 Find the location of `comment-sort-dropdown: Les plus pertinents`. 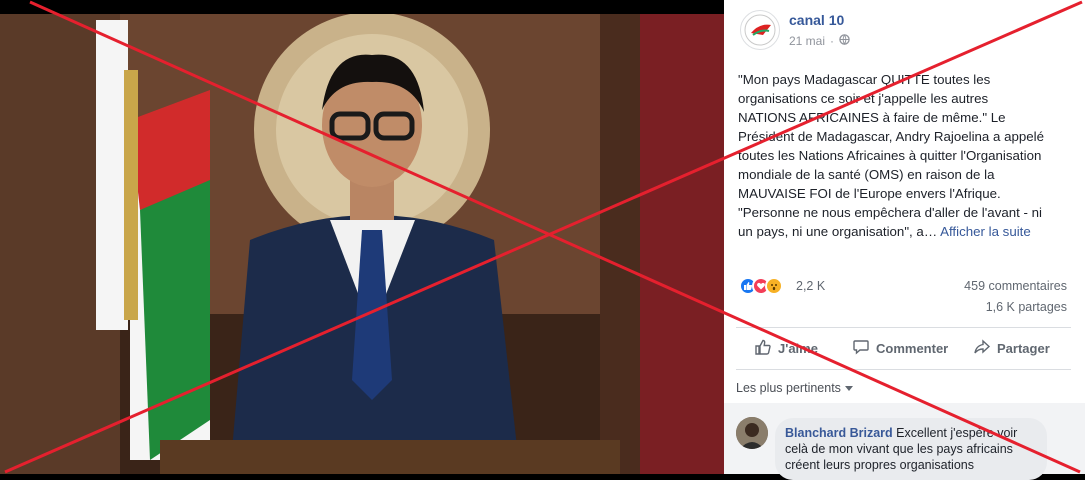

comment-sort-dropdown: Les plus pertinents is located at coordinates (794, 388).